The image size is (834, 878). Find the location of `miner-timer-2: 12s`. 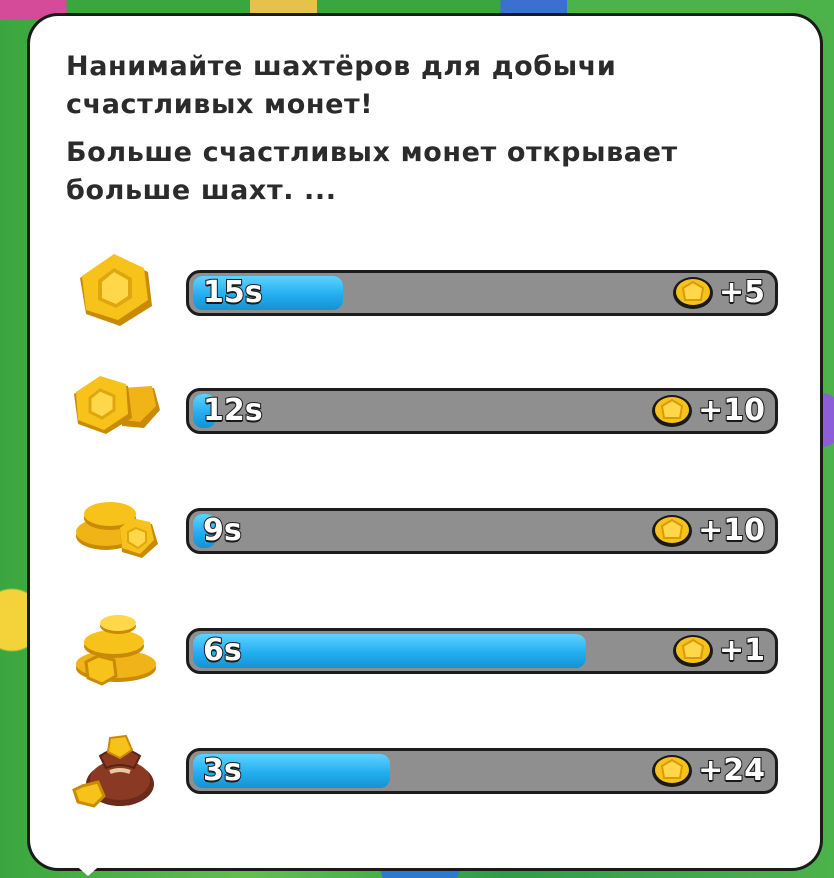

miner-timer-2: 12s is located at coordinates (233, 410).